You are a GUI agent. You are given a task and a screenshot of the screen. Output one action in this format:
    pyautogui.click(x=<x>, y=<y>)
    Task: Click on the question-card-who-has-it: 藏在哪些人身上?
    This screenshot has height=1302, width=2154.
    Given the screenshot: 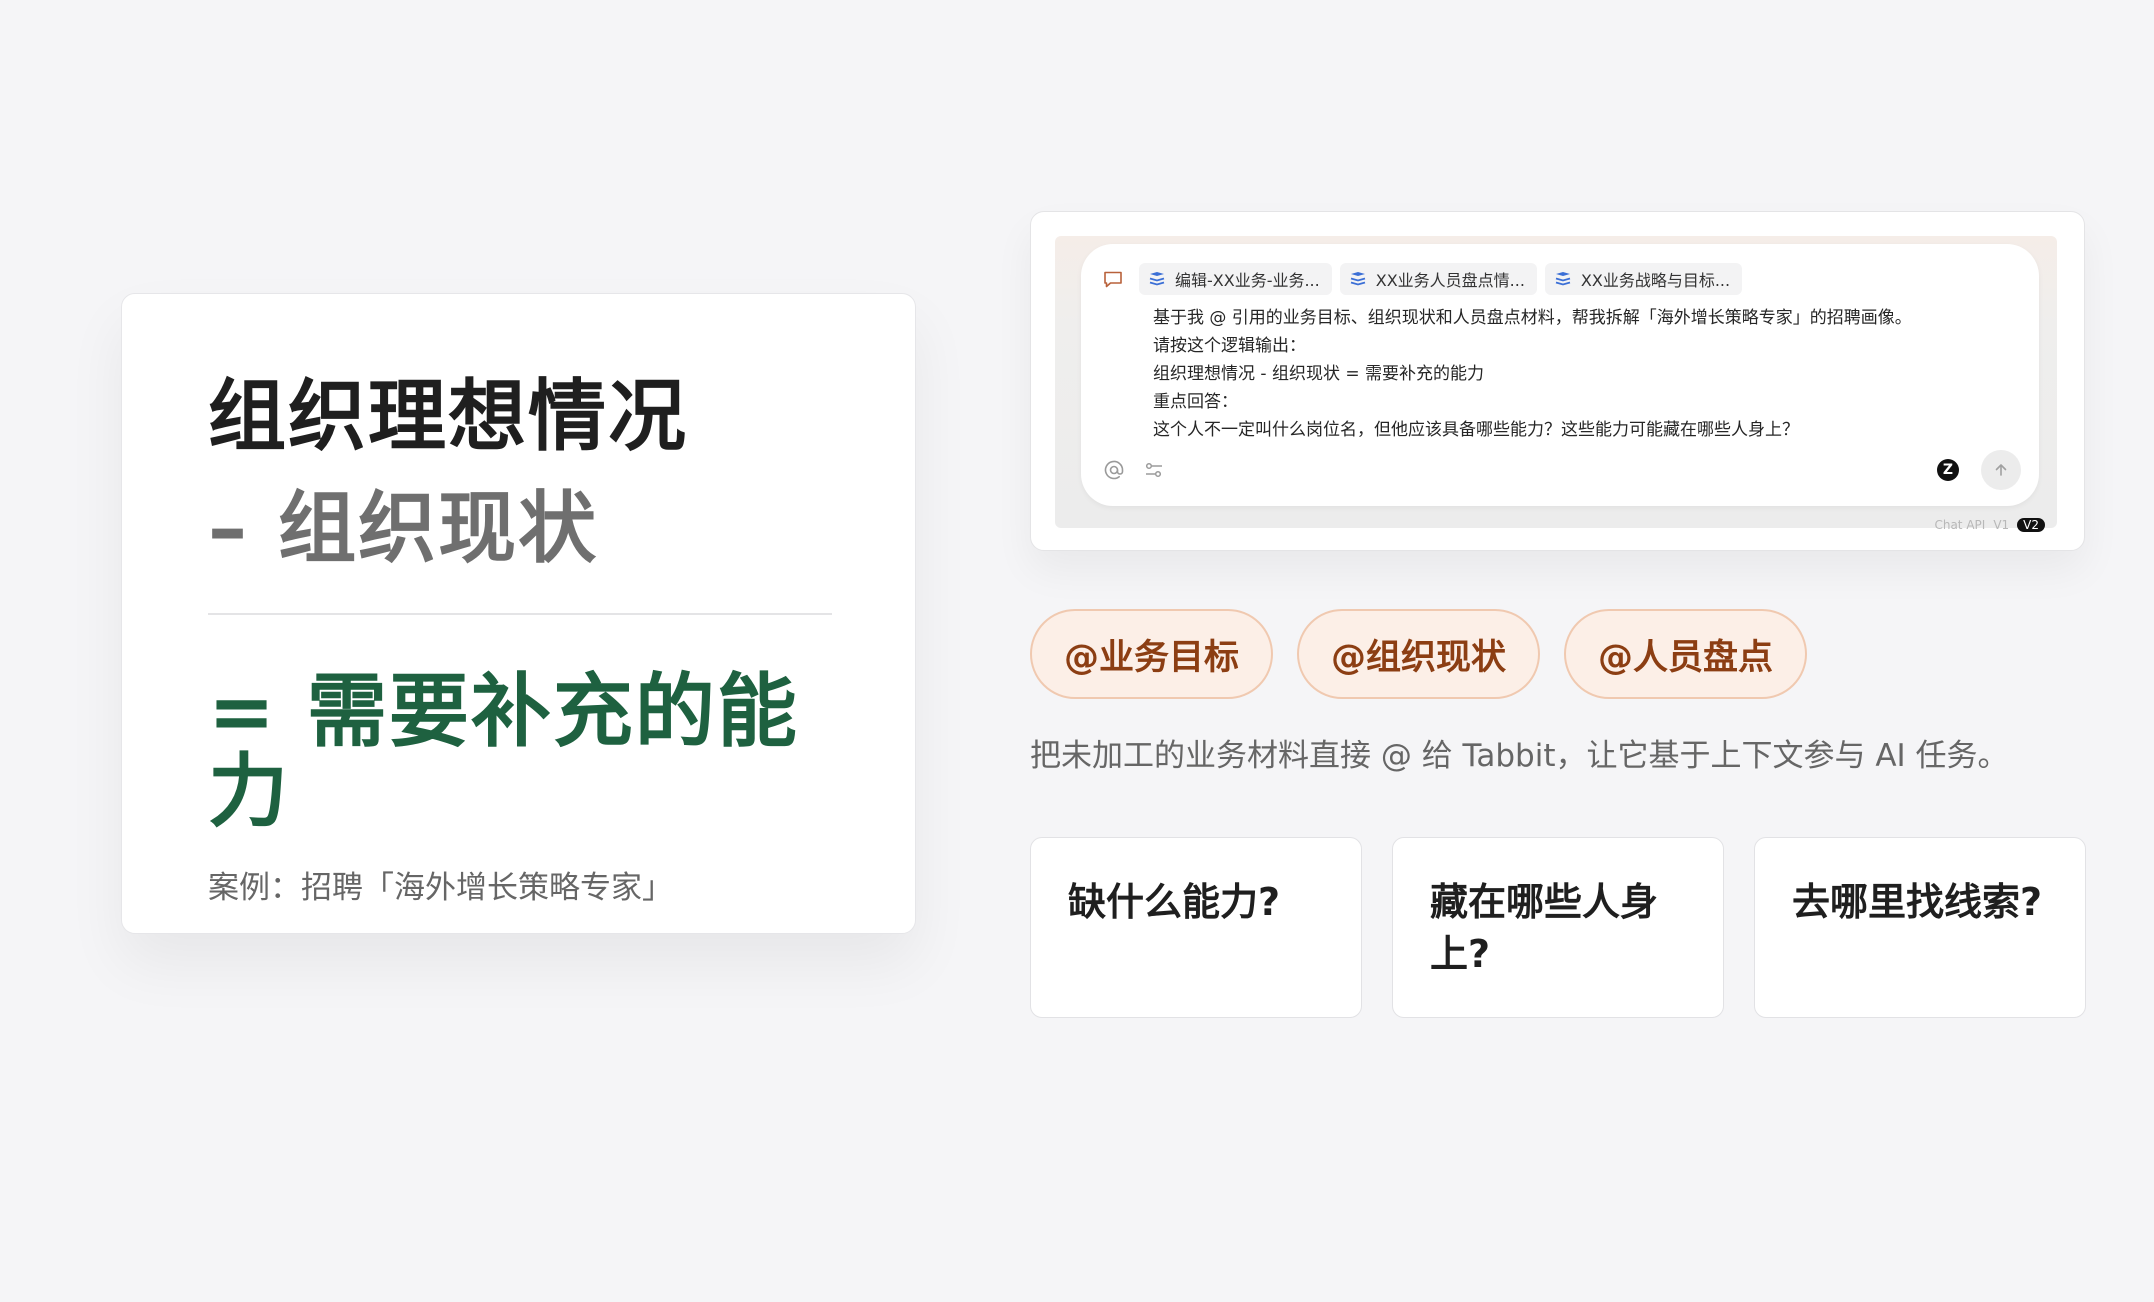 What is the action you would take?
    pyautogui.click(x=1558, y=927)
    